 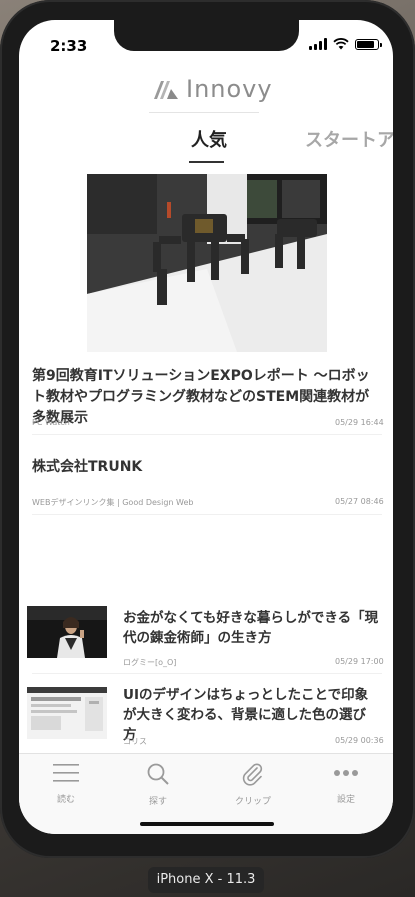 What do you see at coordinates (206, 35) in the screenshot?
I see `device-notch` at bounding box center [206, 35].